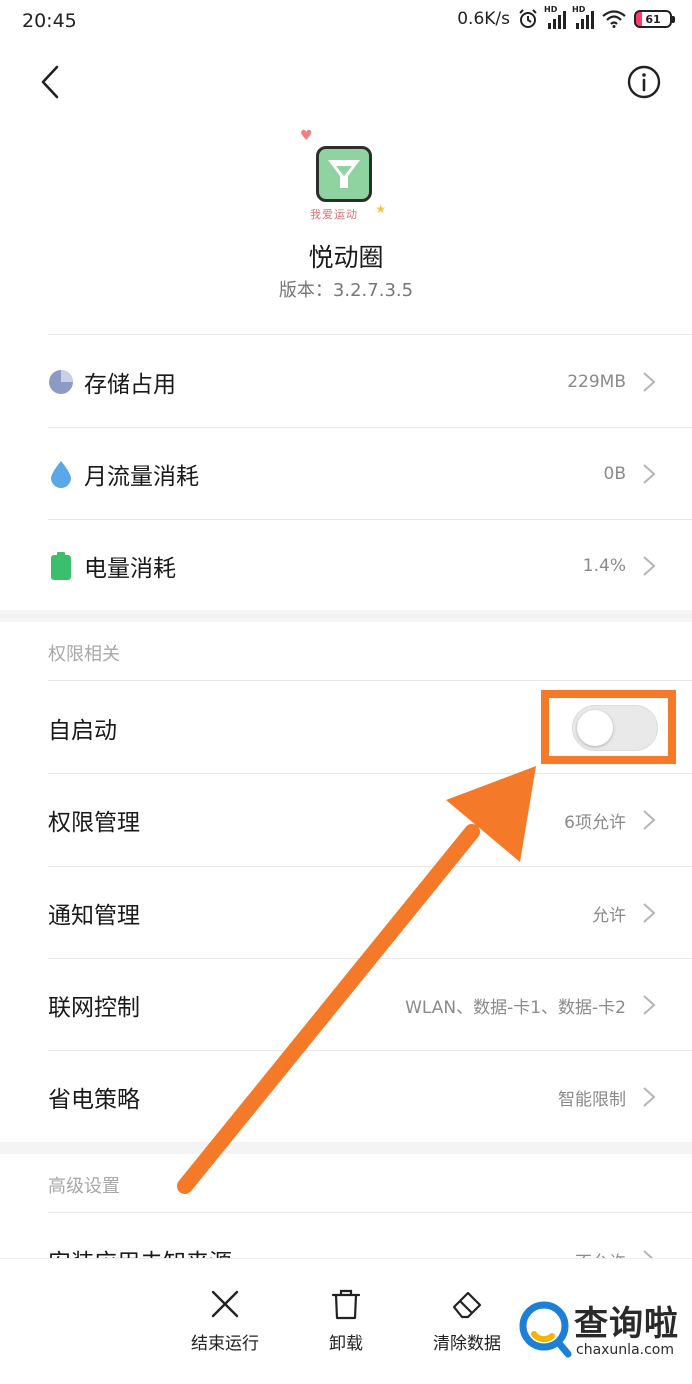 This screenshot has height=1384, width=692. I want to click on row-notification-manage: 通知管理 允许, so click(346, 913).